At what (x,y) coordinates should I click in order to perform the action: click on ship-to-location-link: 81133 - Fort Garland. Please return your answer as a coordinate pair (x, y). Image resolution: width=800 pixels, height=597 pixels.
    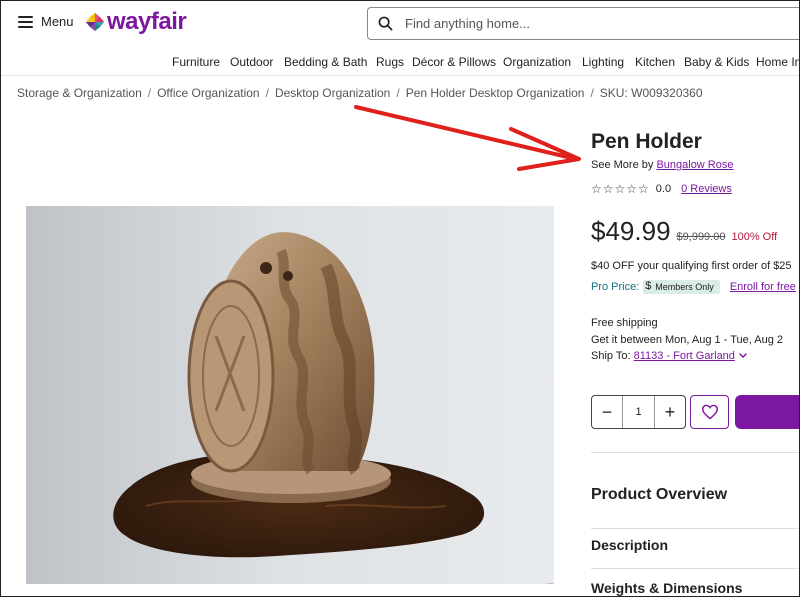
    Looking at the image, I should click on (684, 356).